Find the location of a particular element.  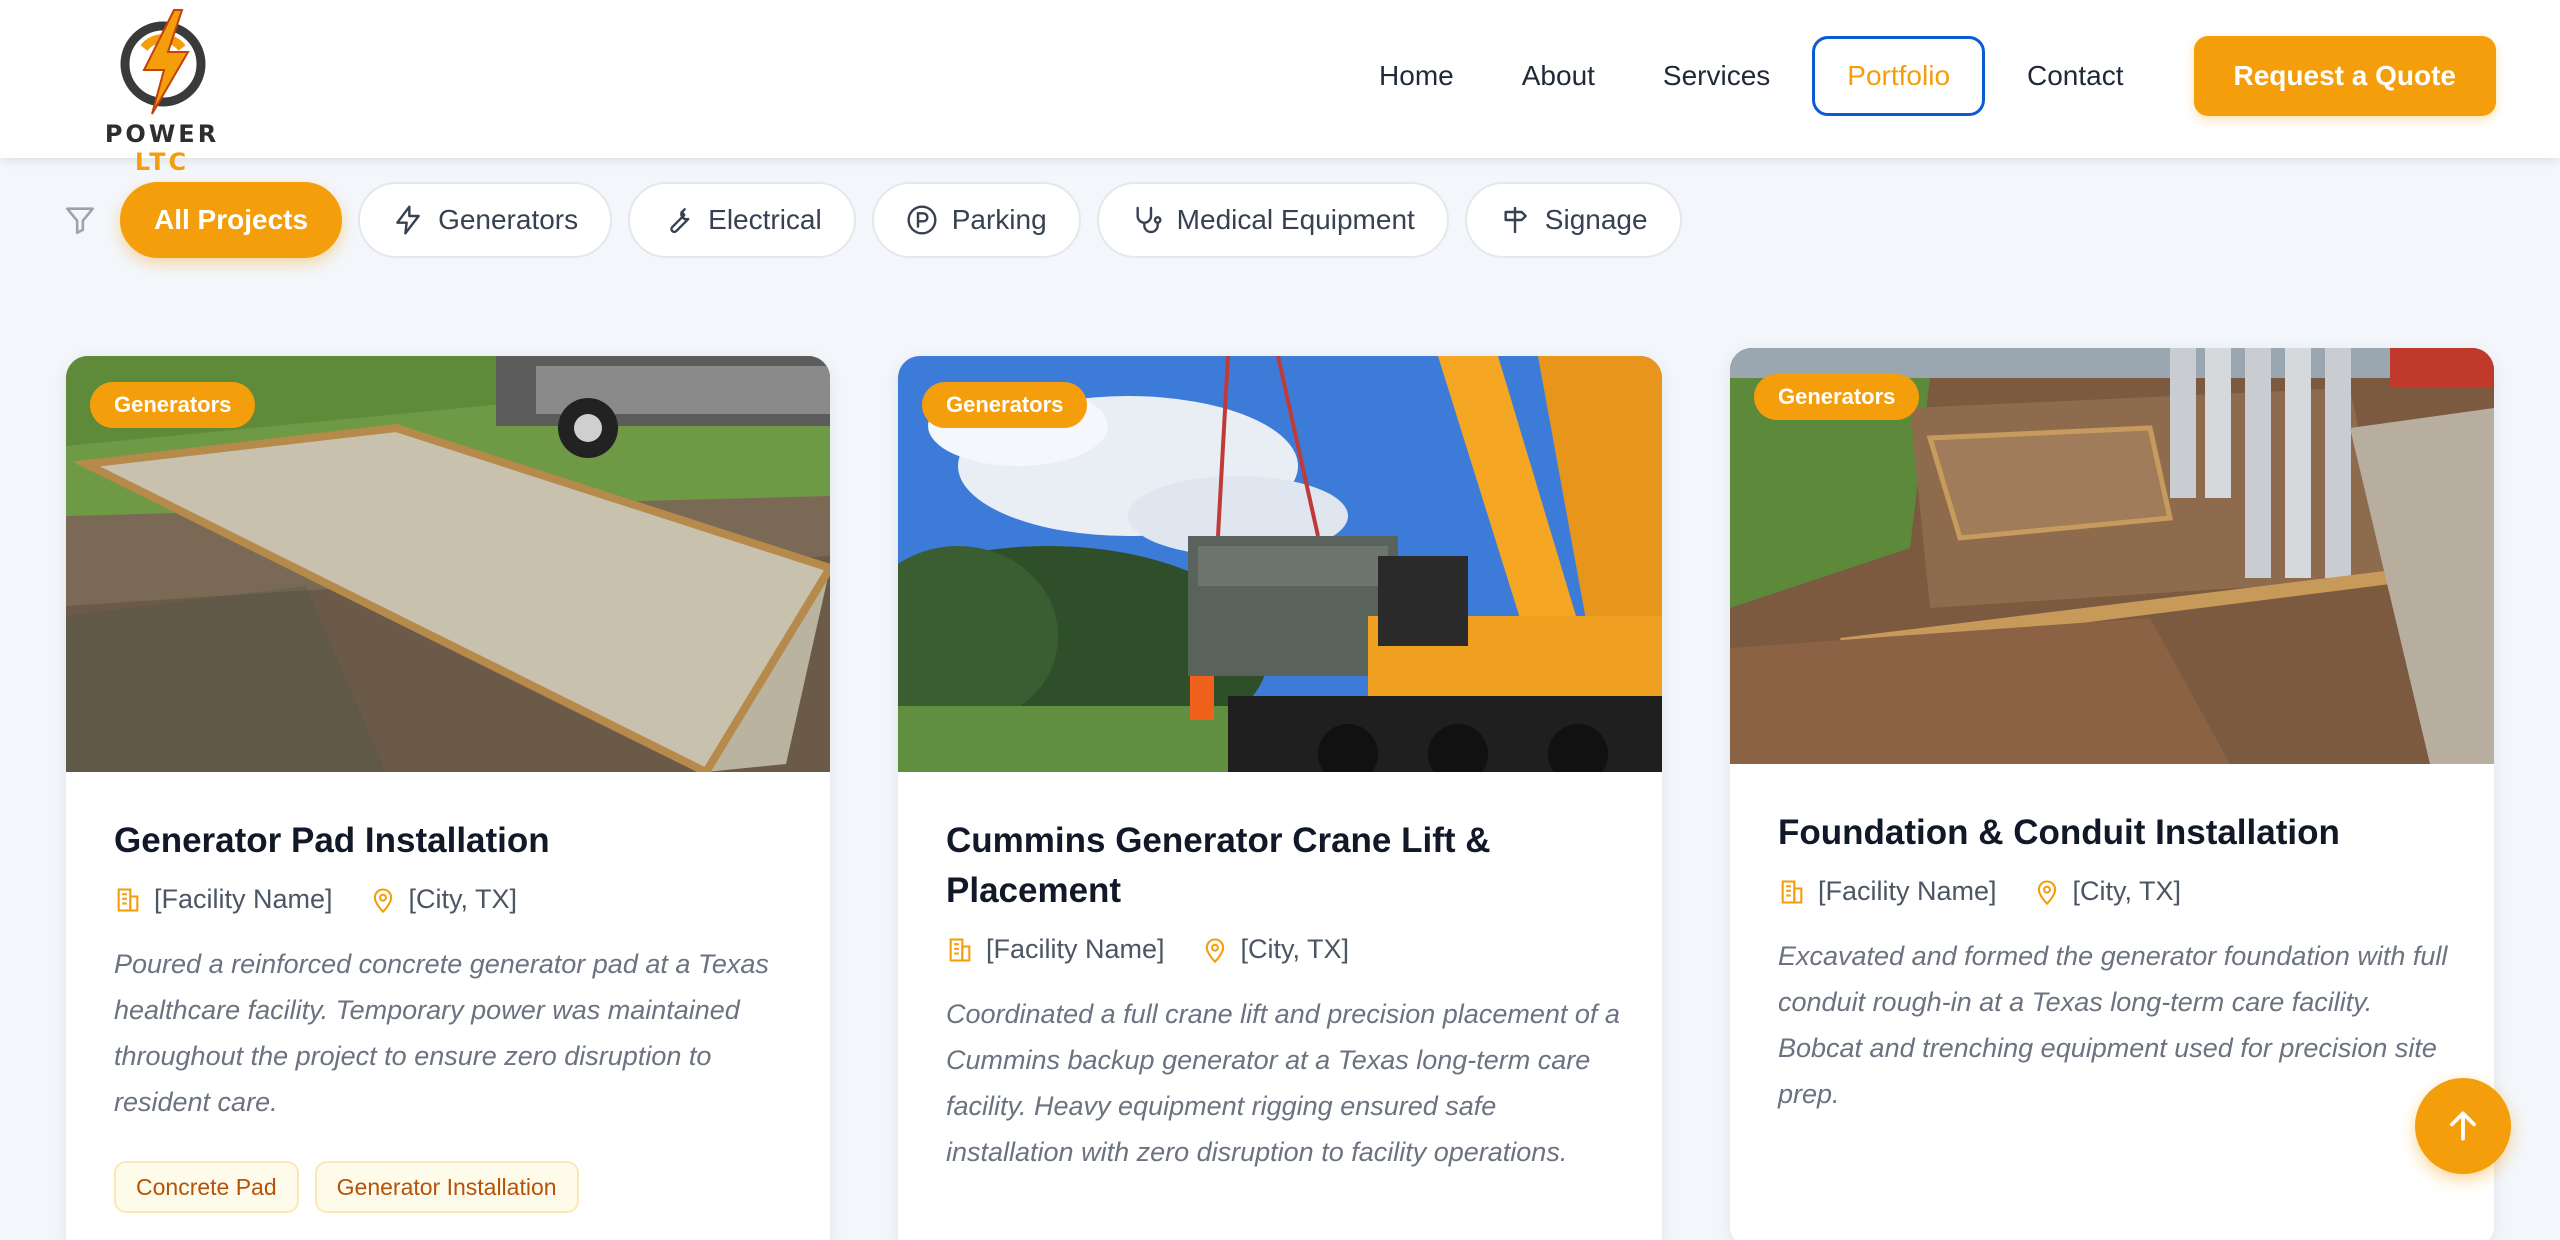

project-tag: Concrete Pad is located at coordinates (206, 1187).